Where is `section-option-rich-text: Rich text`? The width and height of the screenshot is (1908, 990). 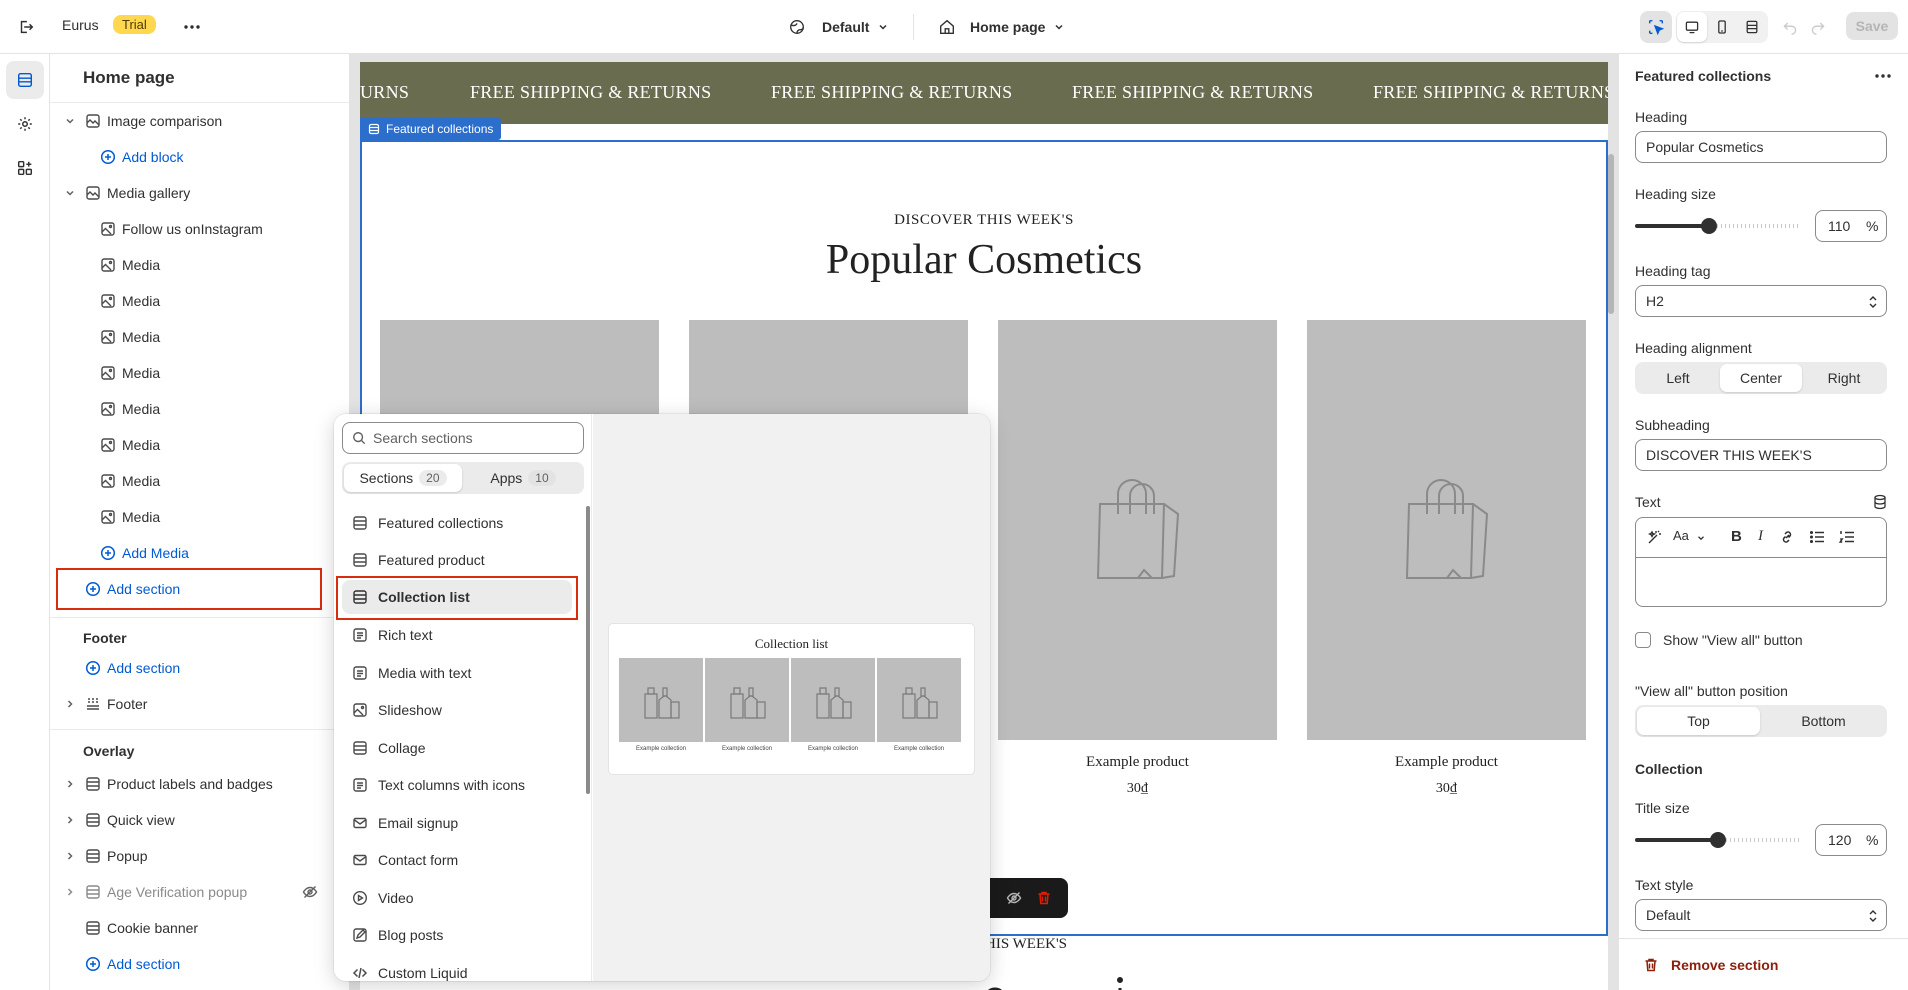
section-option-rich-text: Rich text is located at coordinates (457, 635).